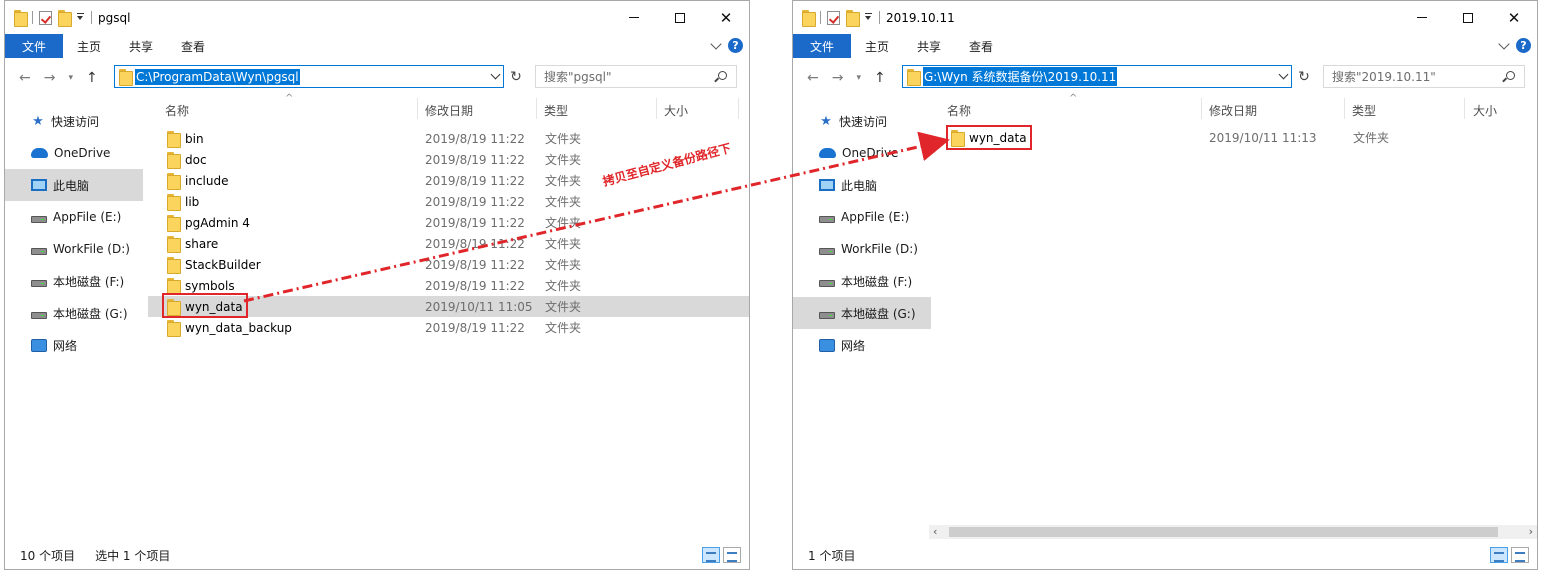 This screenshot has height=571, width=1542. I want to click on table-row: StackBuilder 2019/8/19 11:22 文件夹, so click(448, 264).